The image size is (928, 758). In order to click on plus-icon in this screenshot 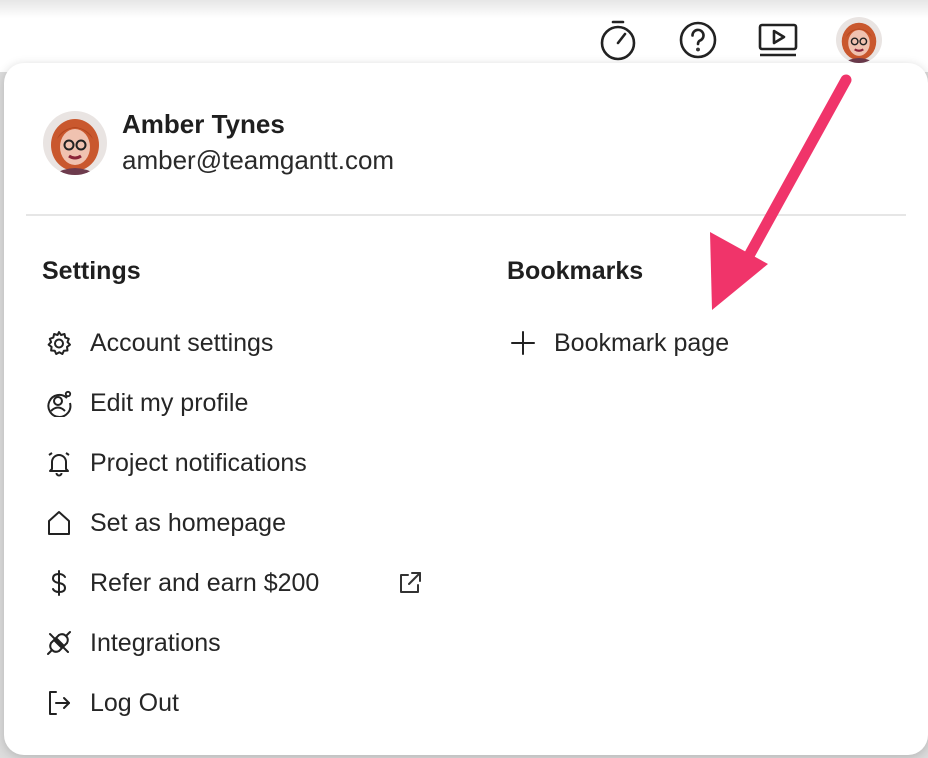, I will do `click(523, 343)`.